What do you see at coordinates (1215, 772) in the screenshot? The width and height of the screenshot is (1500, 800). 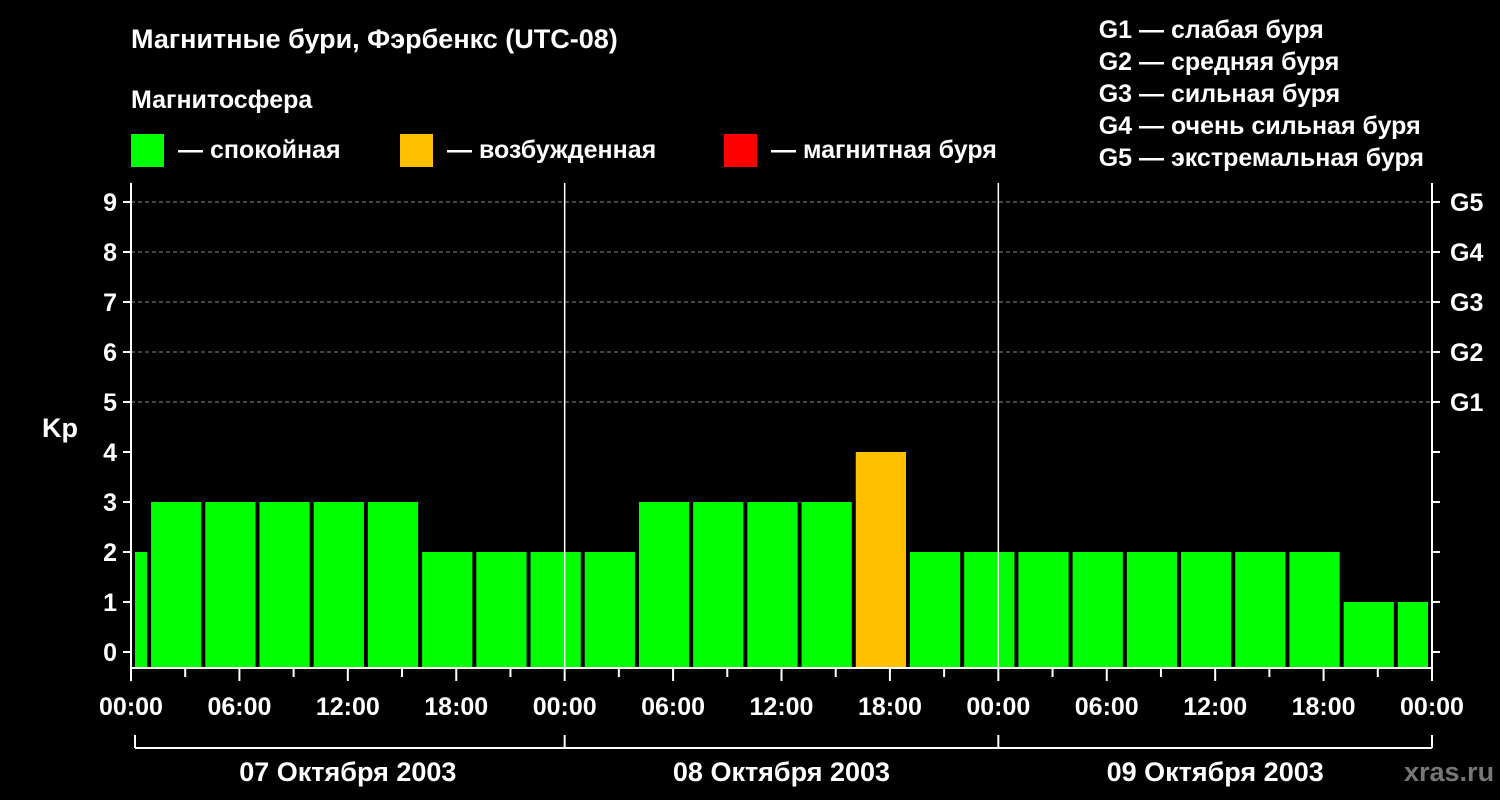 I see `day-label-2: 09 Октября 2003` at bounding box center [1215, 772].